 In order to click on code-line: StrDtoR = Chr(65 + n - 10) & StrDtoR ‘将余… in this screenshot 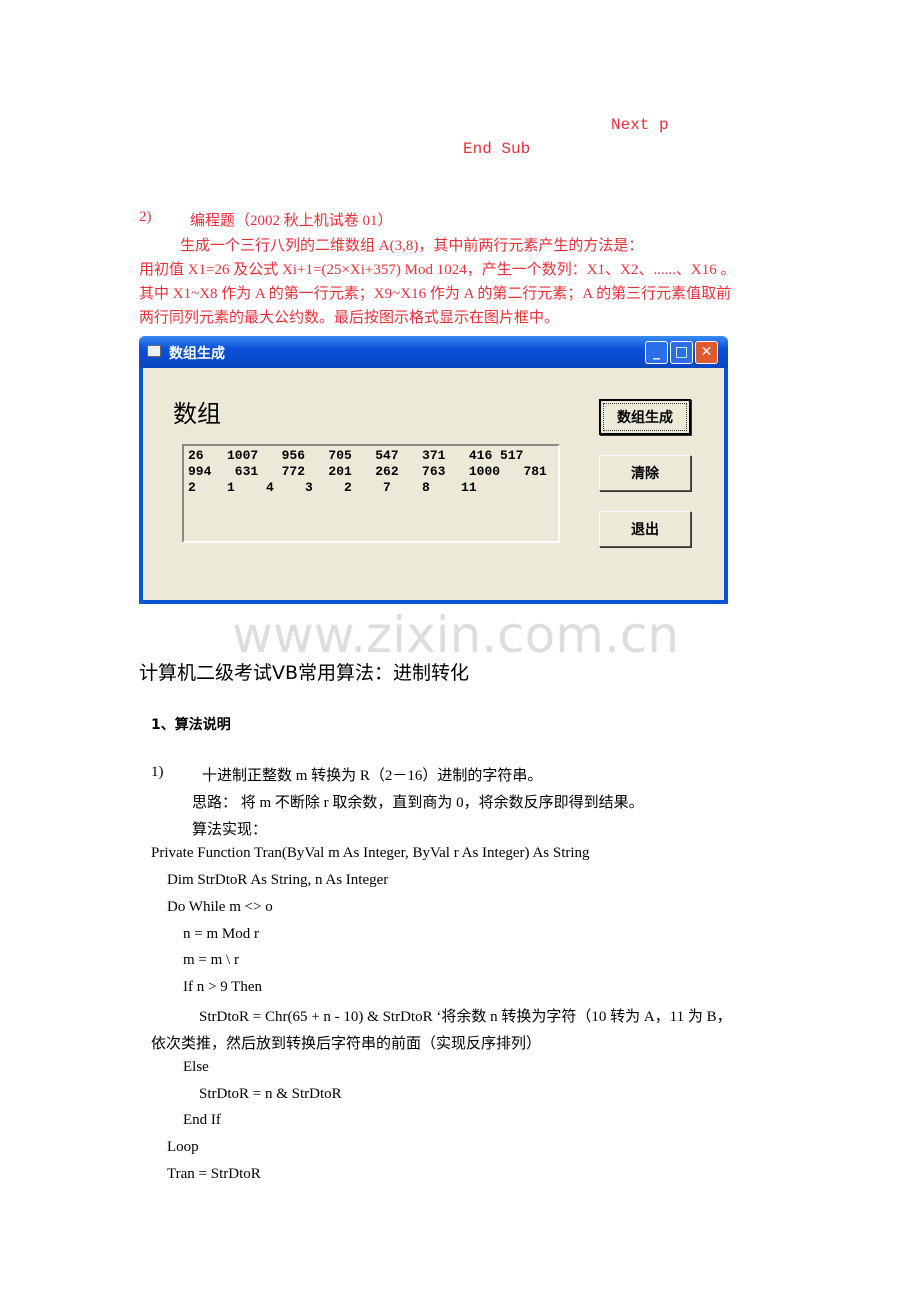, I will do `click(465, 1017)`.